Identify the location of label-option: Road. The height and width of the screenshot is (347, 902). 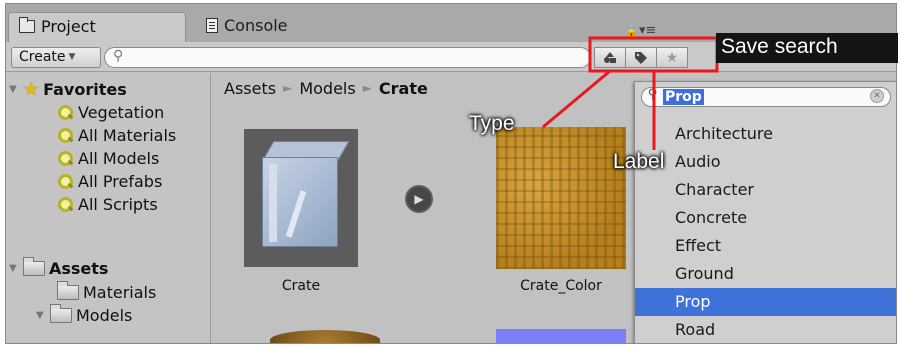
(765, 329).